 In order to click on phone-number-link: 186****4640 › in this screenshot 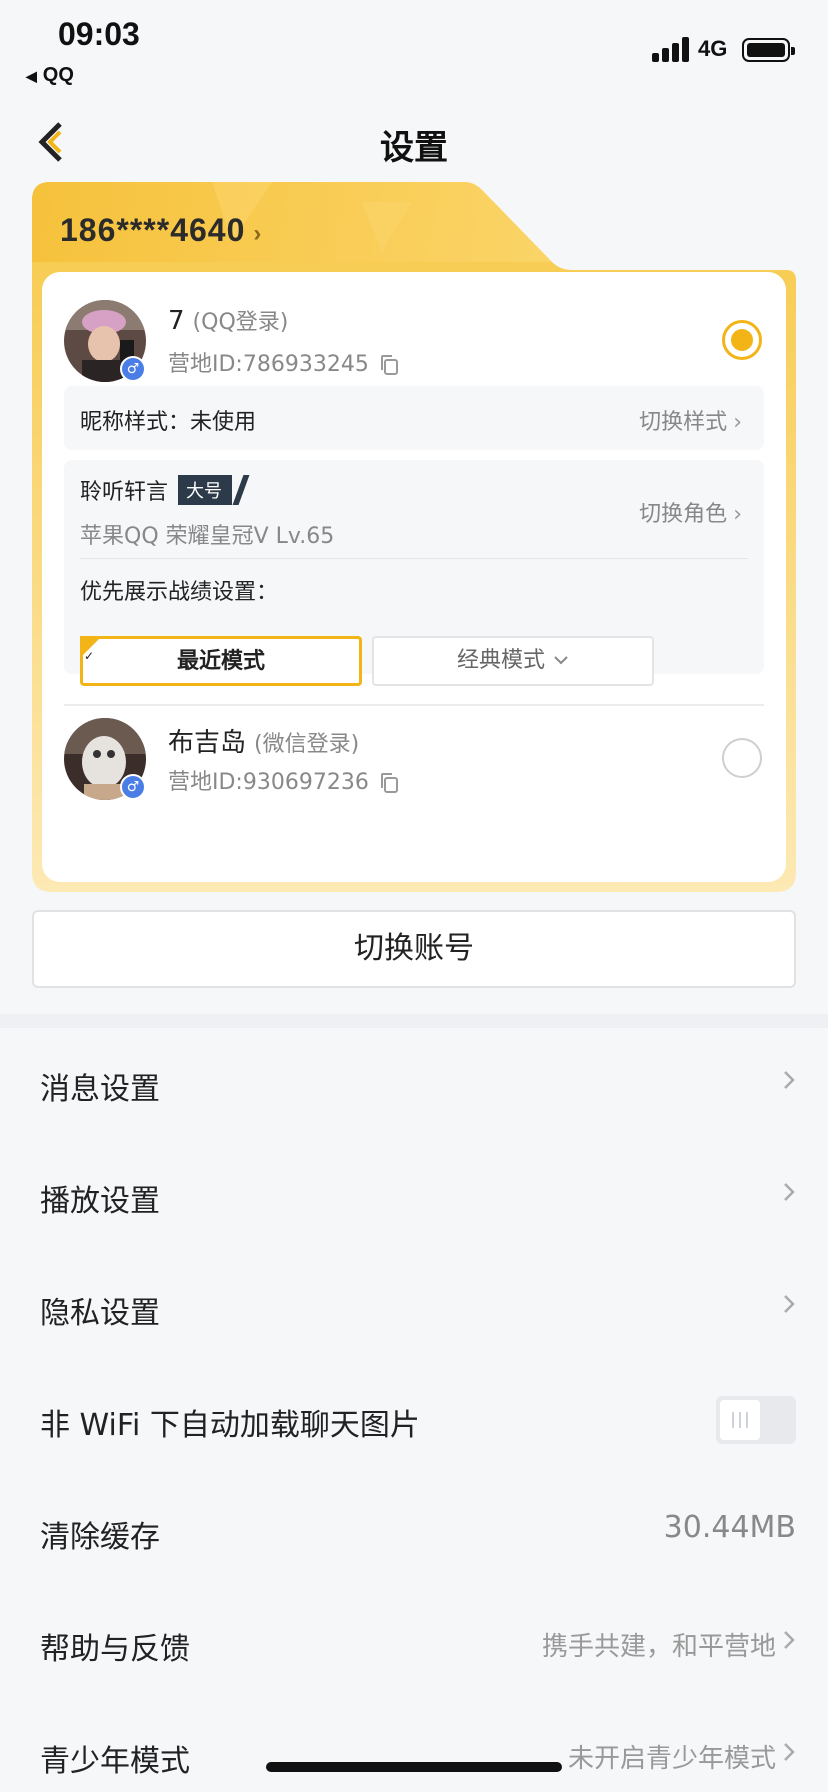, I will do `click(161, 230)`.